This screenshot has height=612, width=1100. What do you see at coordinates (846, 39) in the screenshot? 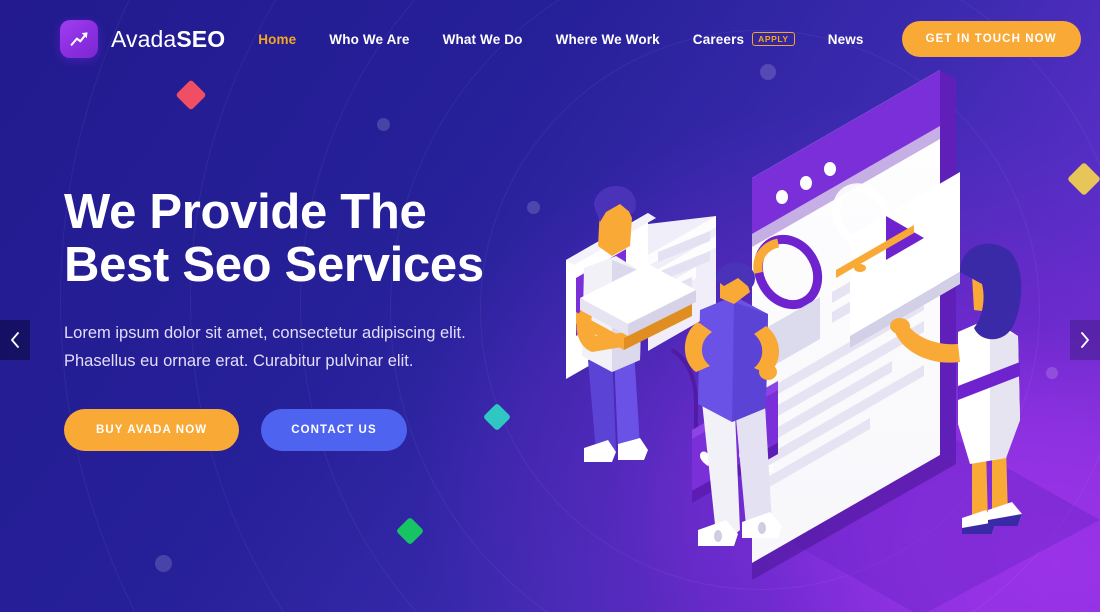
I see `nav-item-news: News` at bounding box center [846, 39].